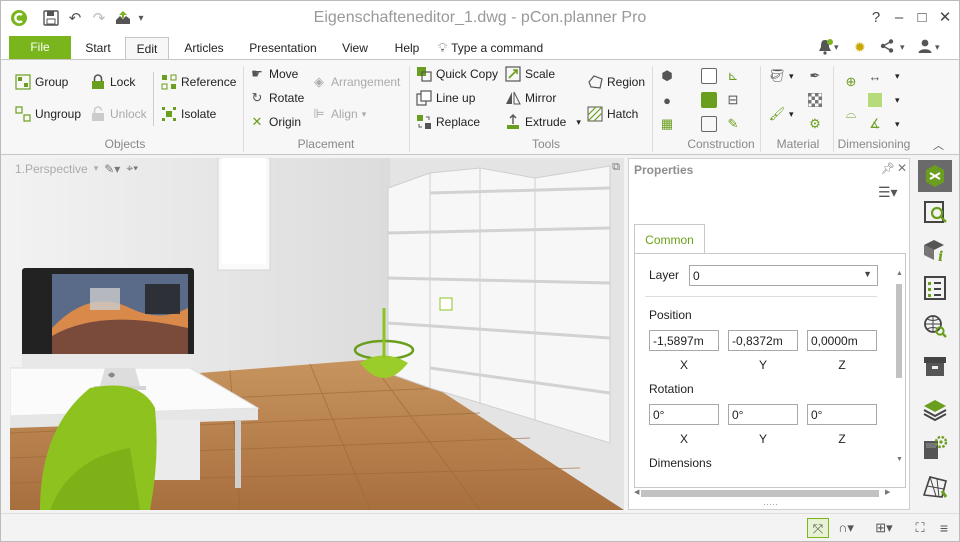 Image resolution: width=960 pixels, height=542 pixels. What do you see at coordinates (860, 47) in the screenshot?
I see `brightness-icon: ✹` at bounding box center [860, 47].